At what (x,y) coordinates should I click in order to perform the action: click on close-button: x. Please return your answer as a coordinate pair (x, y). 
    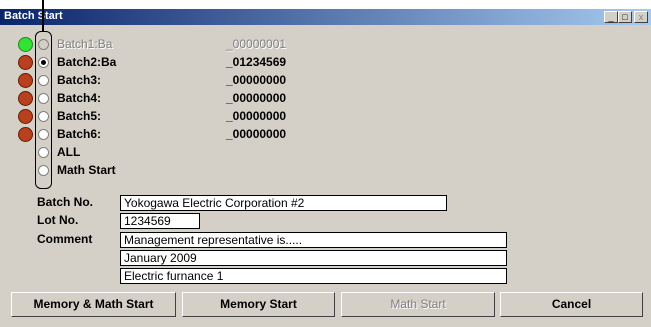
    Looking at the image, I should click on (641, 17).